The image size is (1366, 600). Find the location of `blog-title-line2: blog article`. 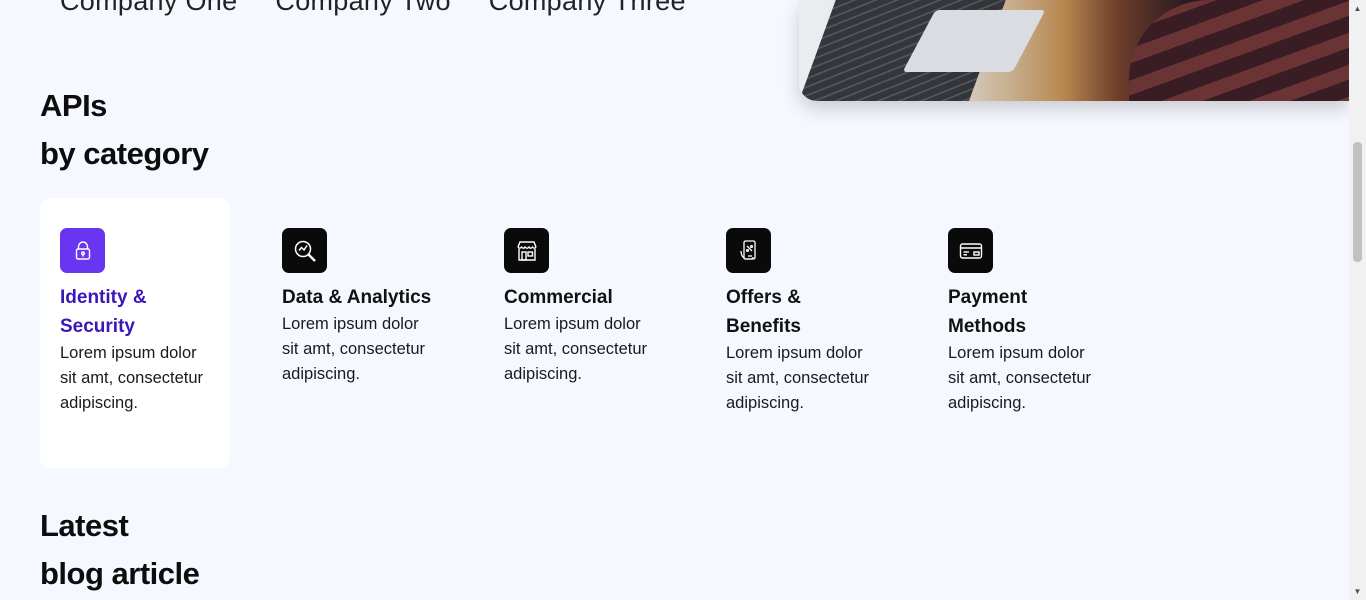

blog-title-line2: blog article is located at coordinates (120, 573).